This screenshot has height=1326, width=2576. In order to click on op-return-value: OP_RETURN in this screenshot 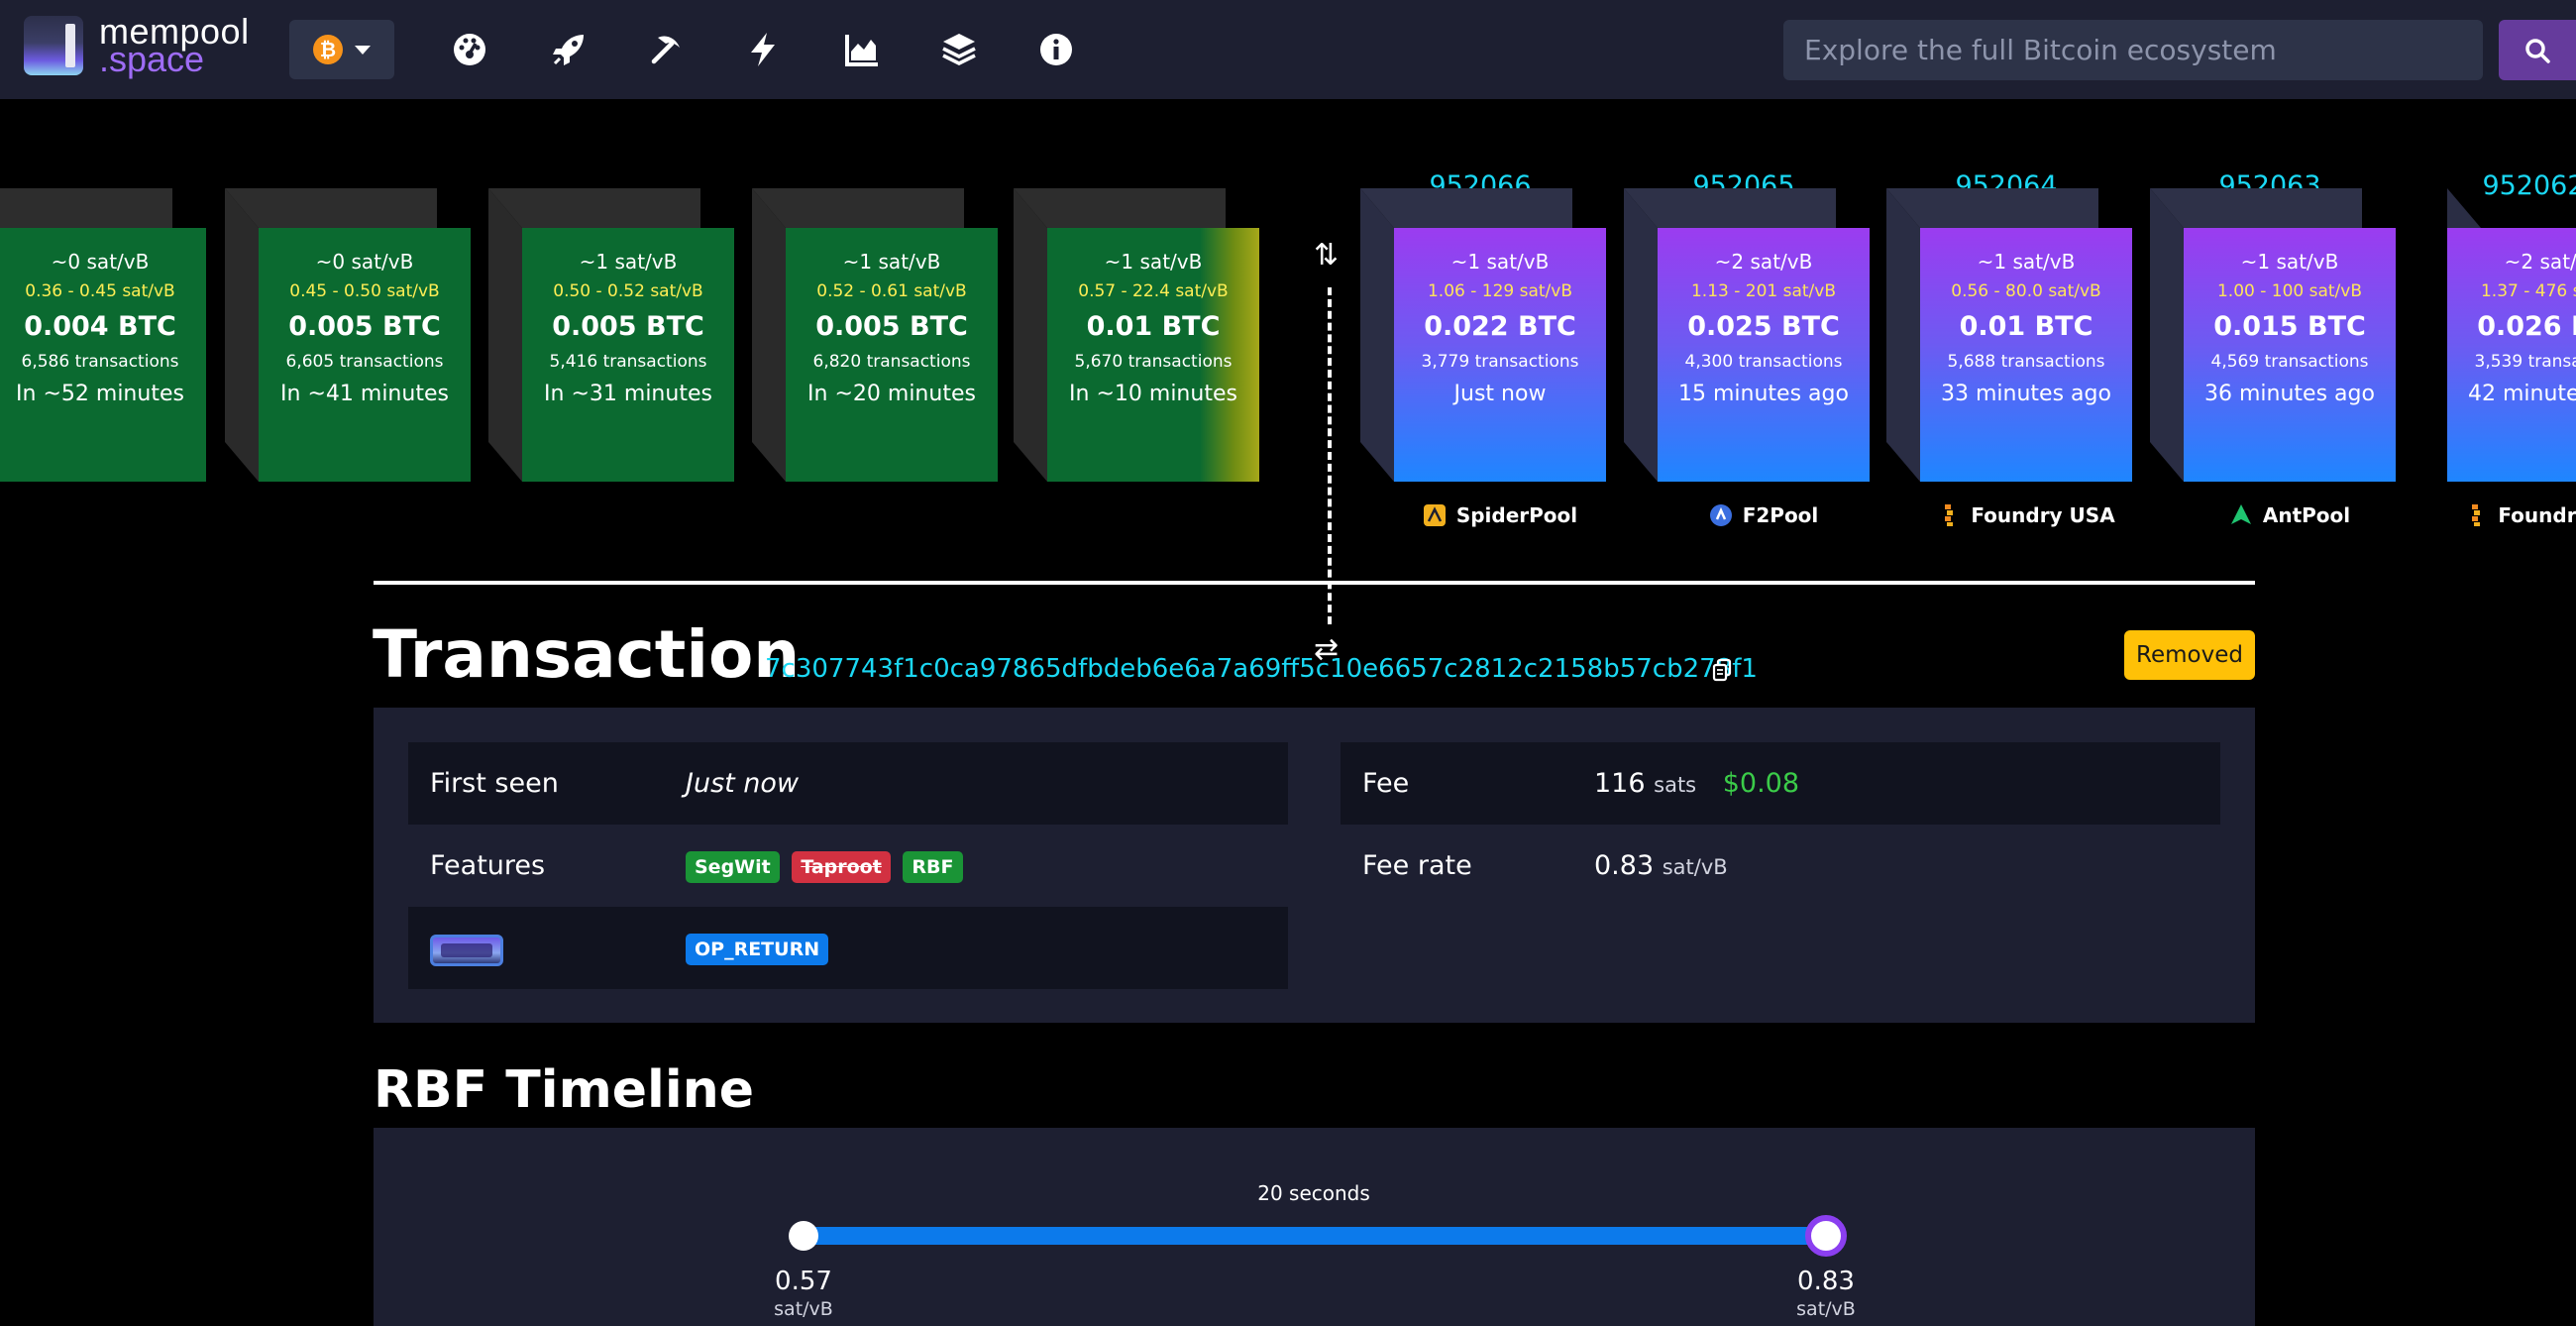, I will do `click(759, 948)`.